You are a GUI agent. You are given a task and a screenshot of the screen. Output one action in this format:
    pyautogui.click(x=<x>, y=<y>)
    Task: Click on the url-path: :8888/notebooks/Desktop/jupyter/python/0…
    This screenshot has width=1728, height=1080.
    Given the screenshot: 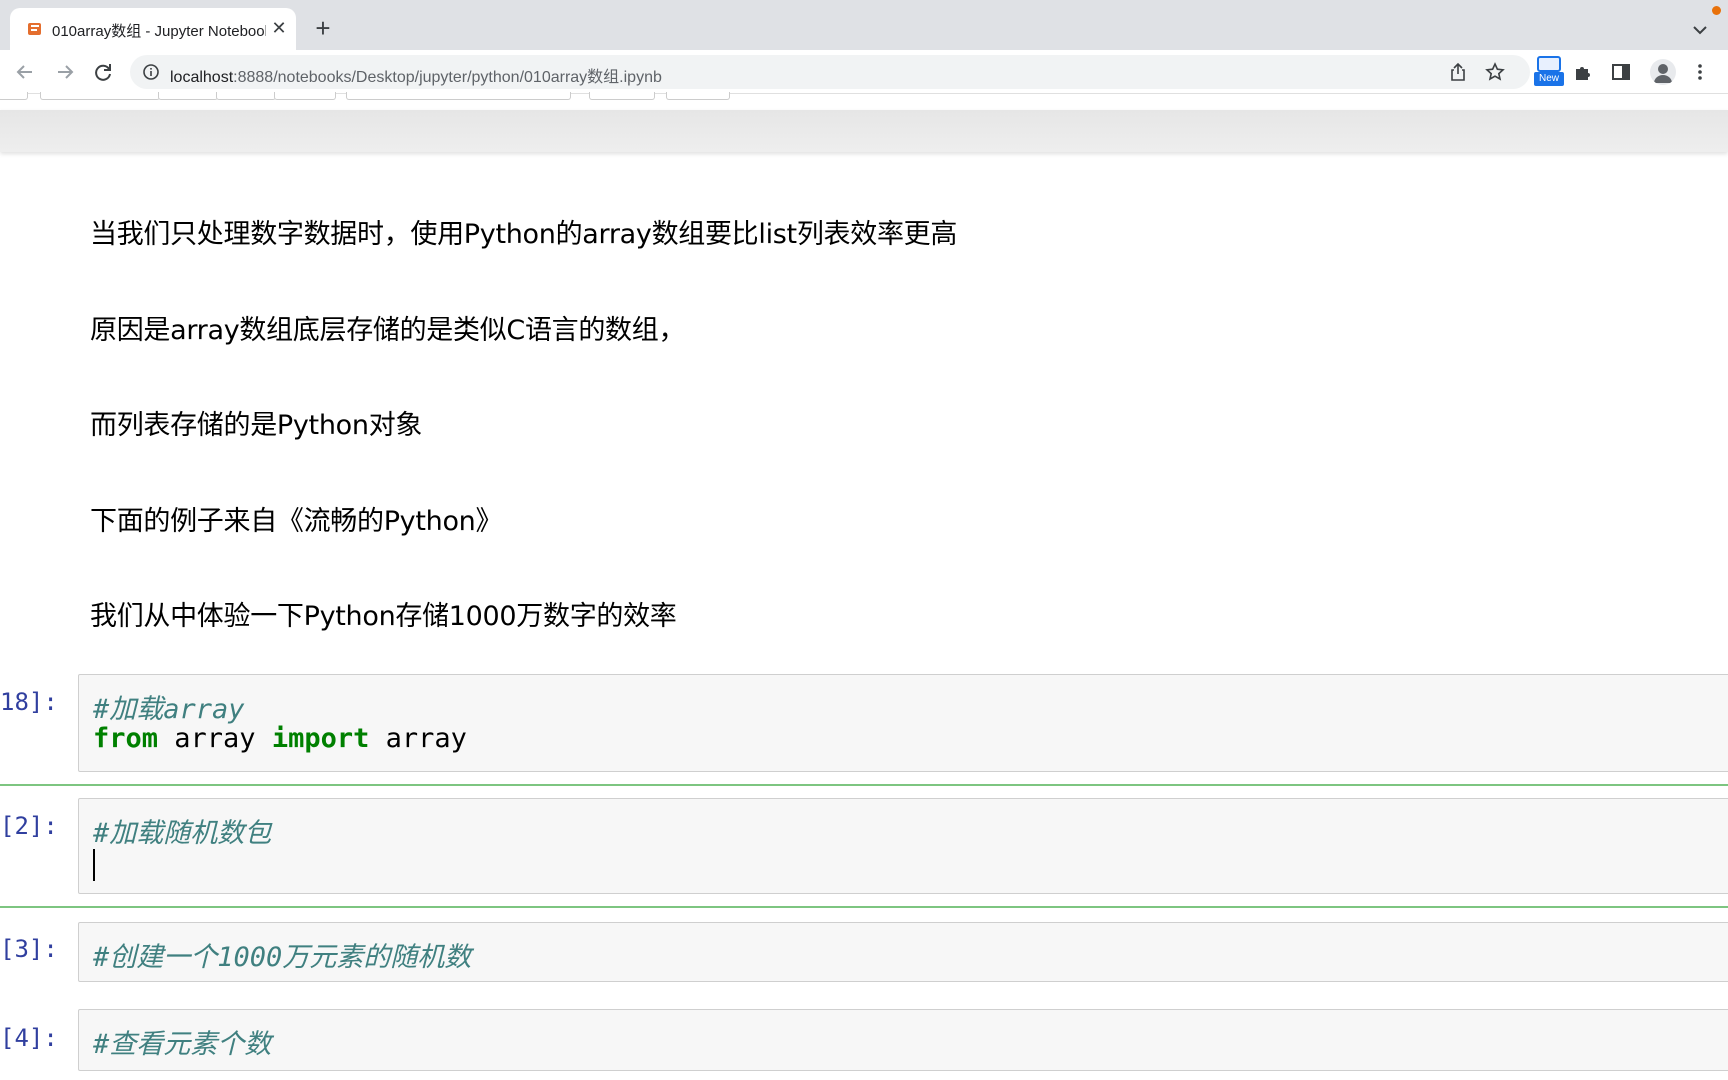 What is the action you would take?
    pyautogui.click(x=447, y=77)
    